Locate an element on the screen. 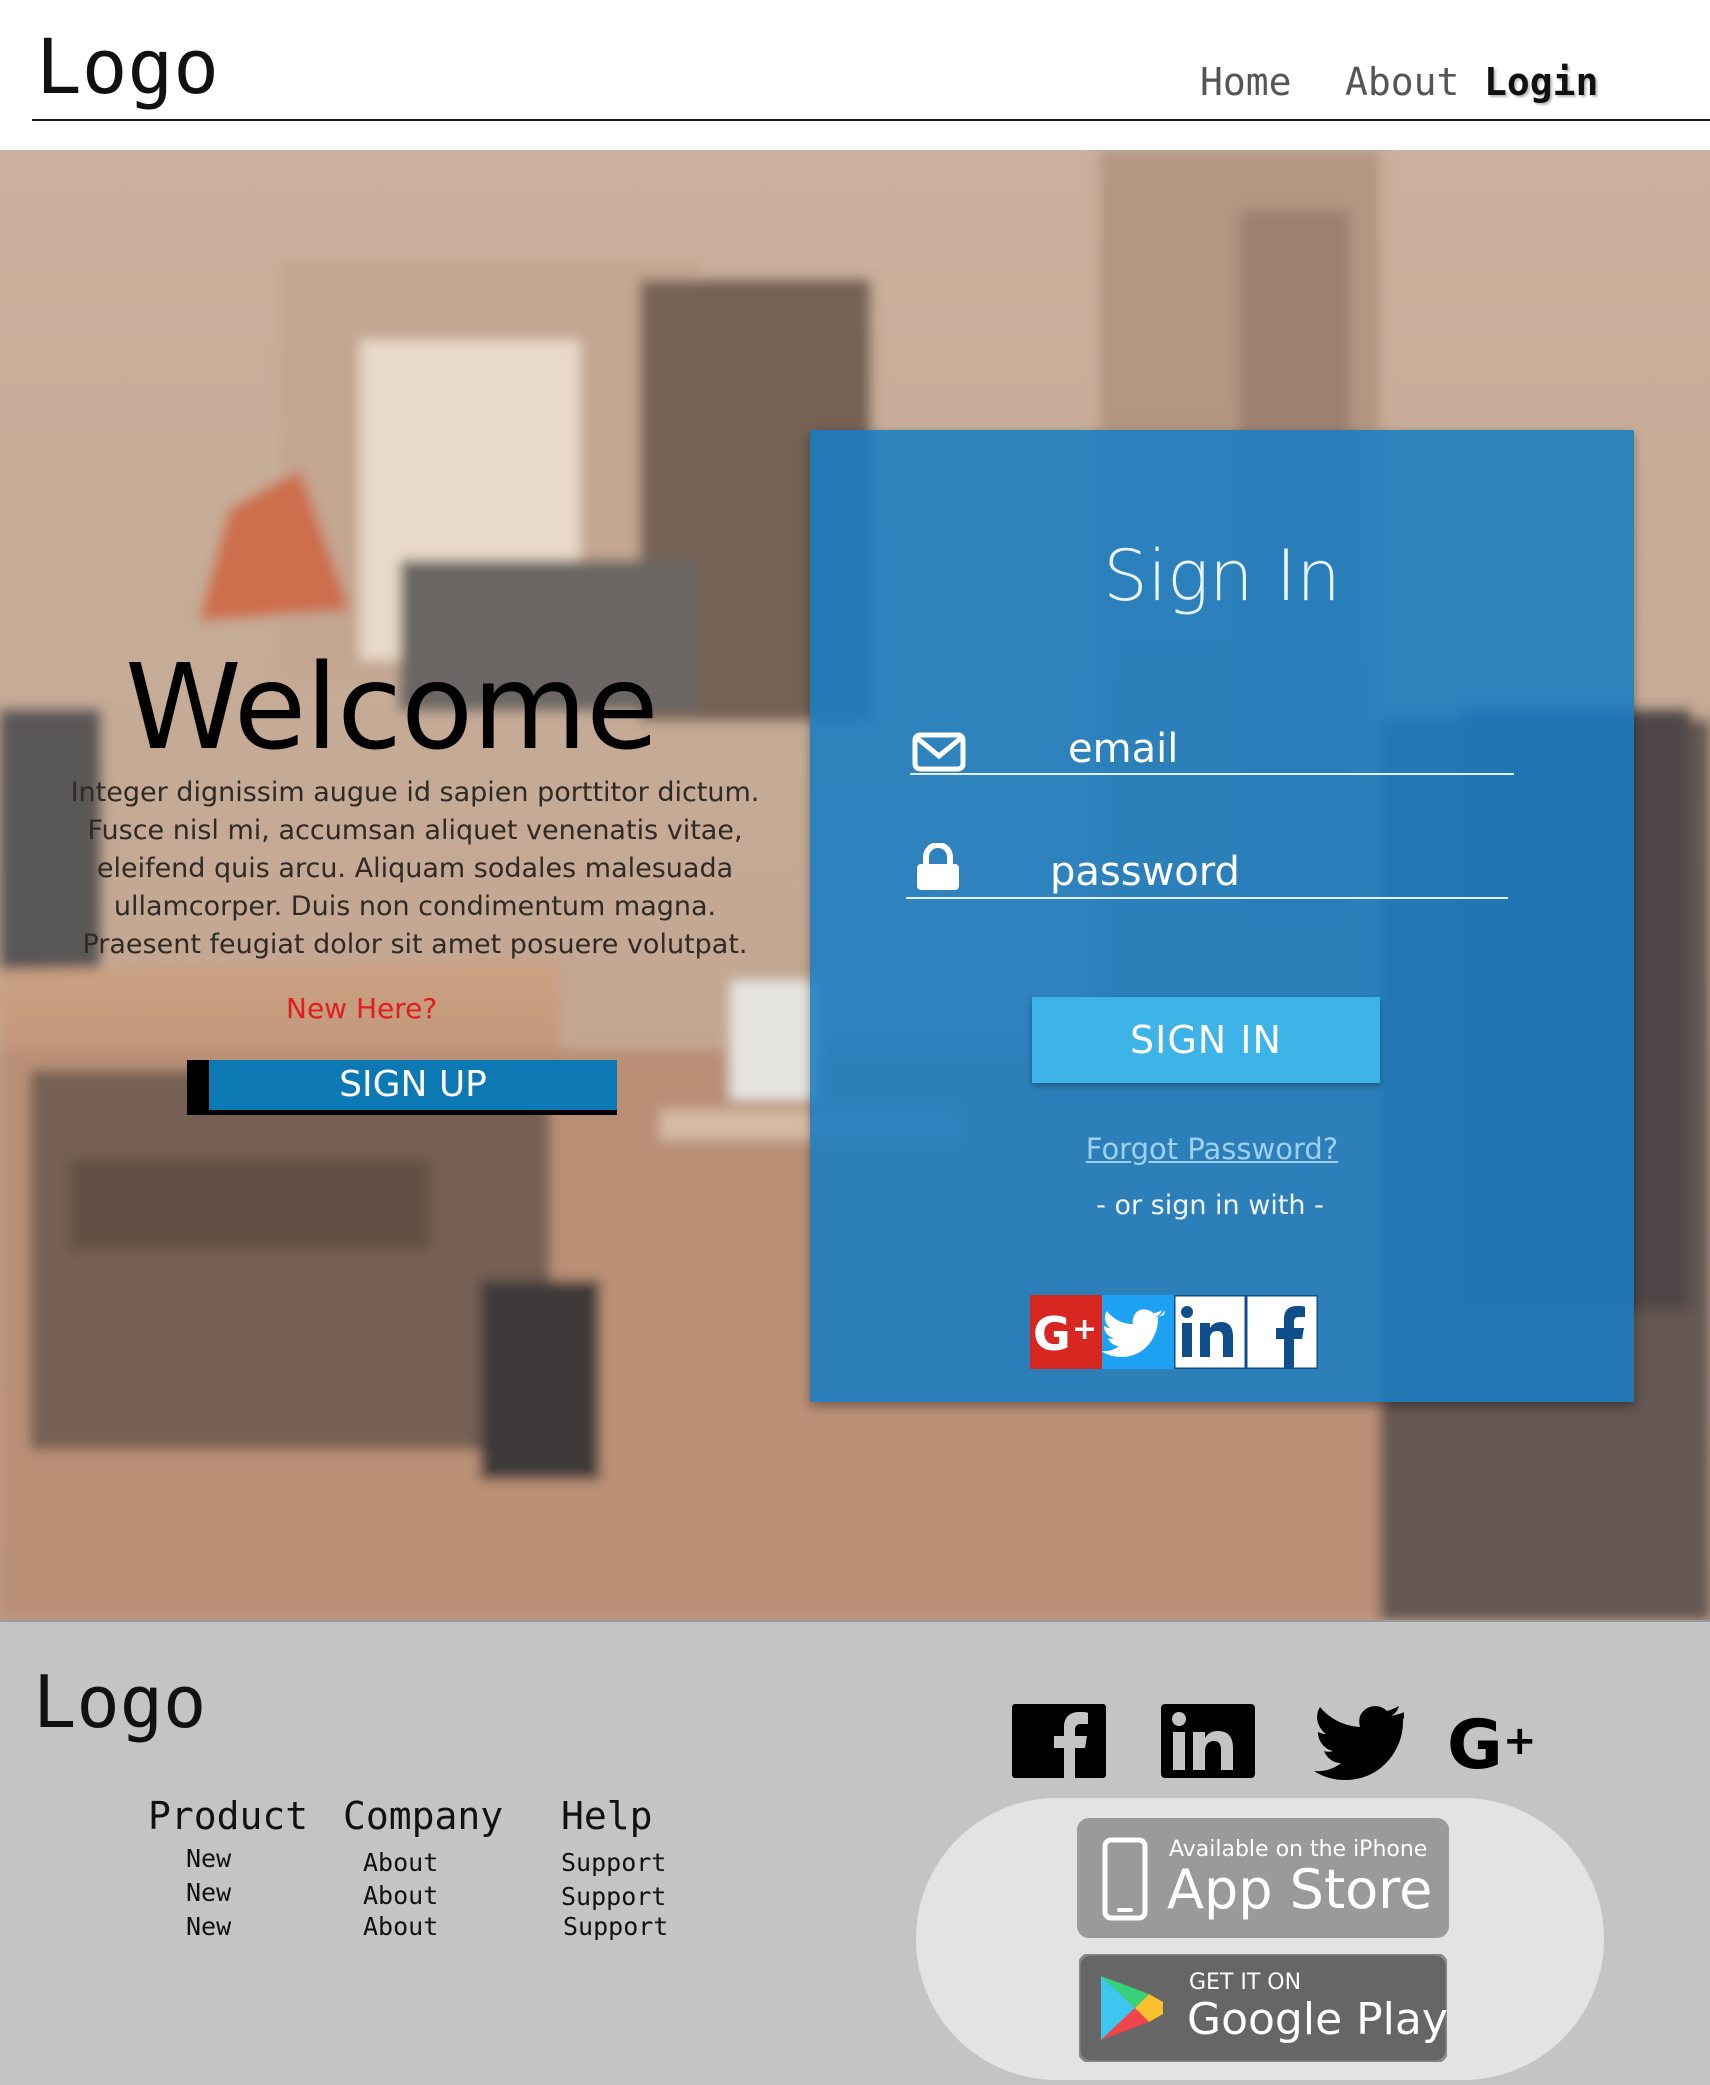  forgot-password-link: Forgot Password? is located at coordinates (1211, 1149).